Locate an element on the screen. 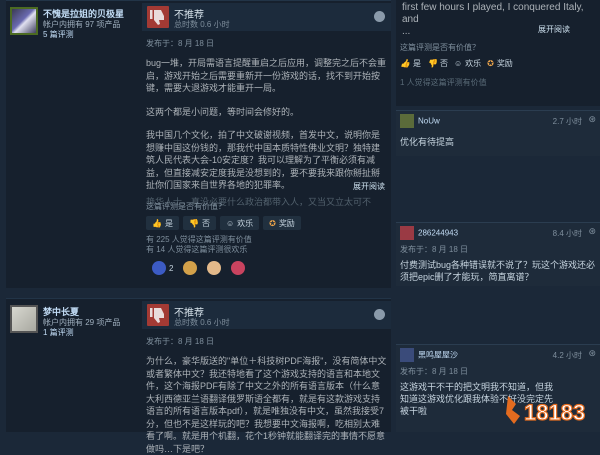 The width and height of the screenshot is (600, 455). review-hours: 2.7 小时 is located at coordinates (567, 121).